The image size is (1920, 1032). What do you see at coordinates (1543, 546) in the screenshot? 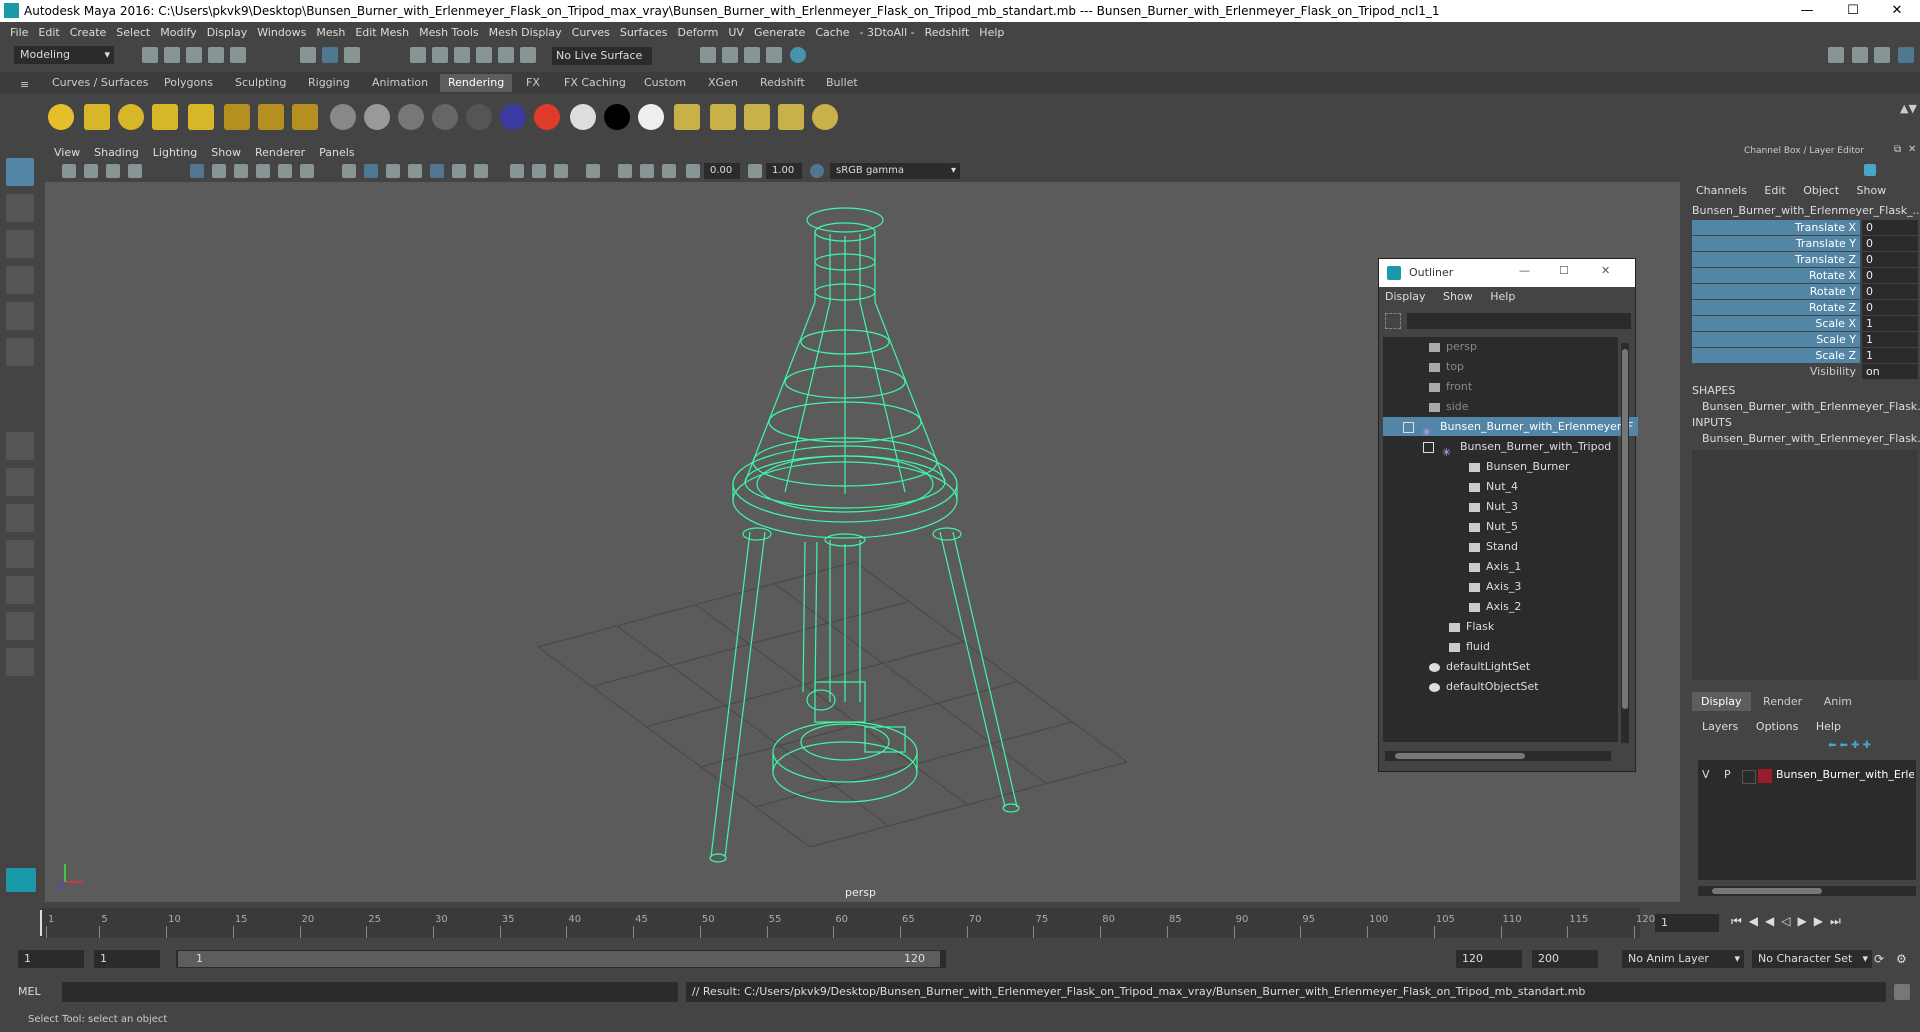
I see `outliner-item-stand: Stand` at bounding box center [1543, 546].